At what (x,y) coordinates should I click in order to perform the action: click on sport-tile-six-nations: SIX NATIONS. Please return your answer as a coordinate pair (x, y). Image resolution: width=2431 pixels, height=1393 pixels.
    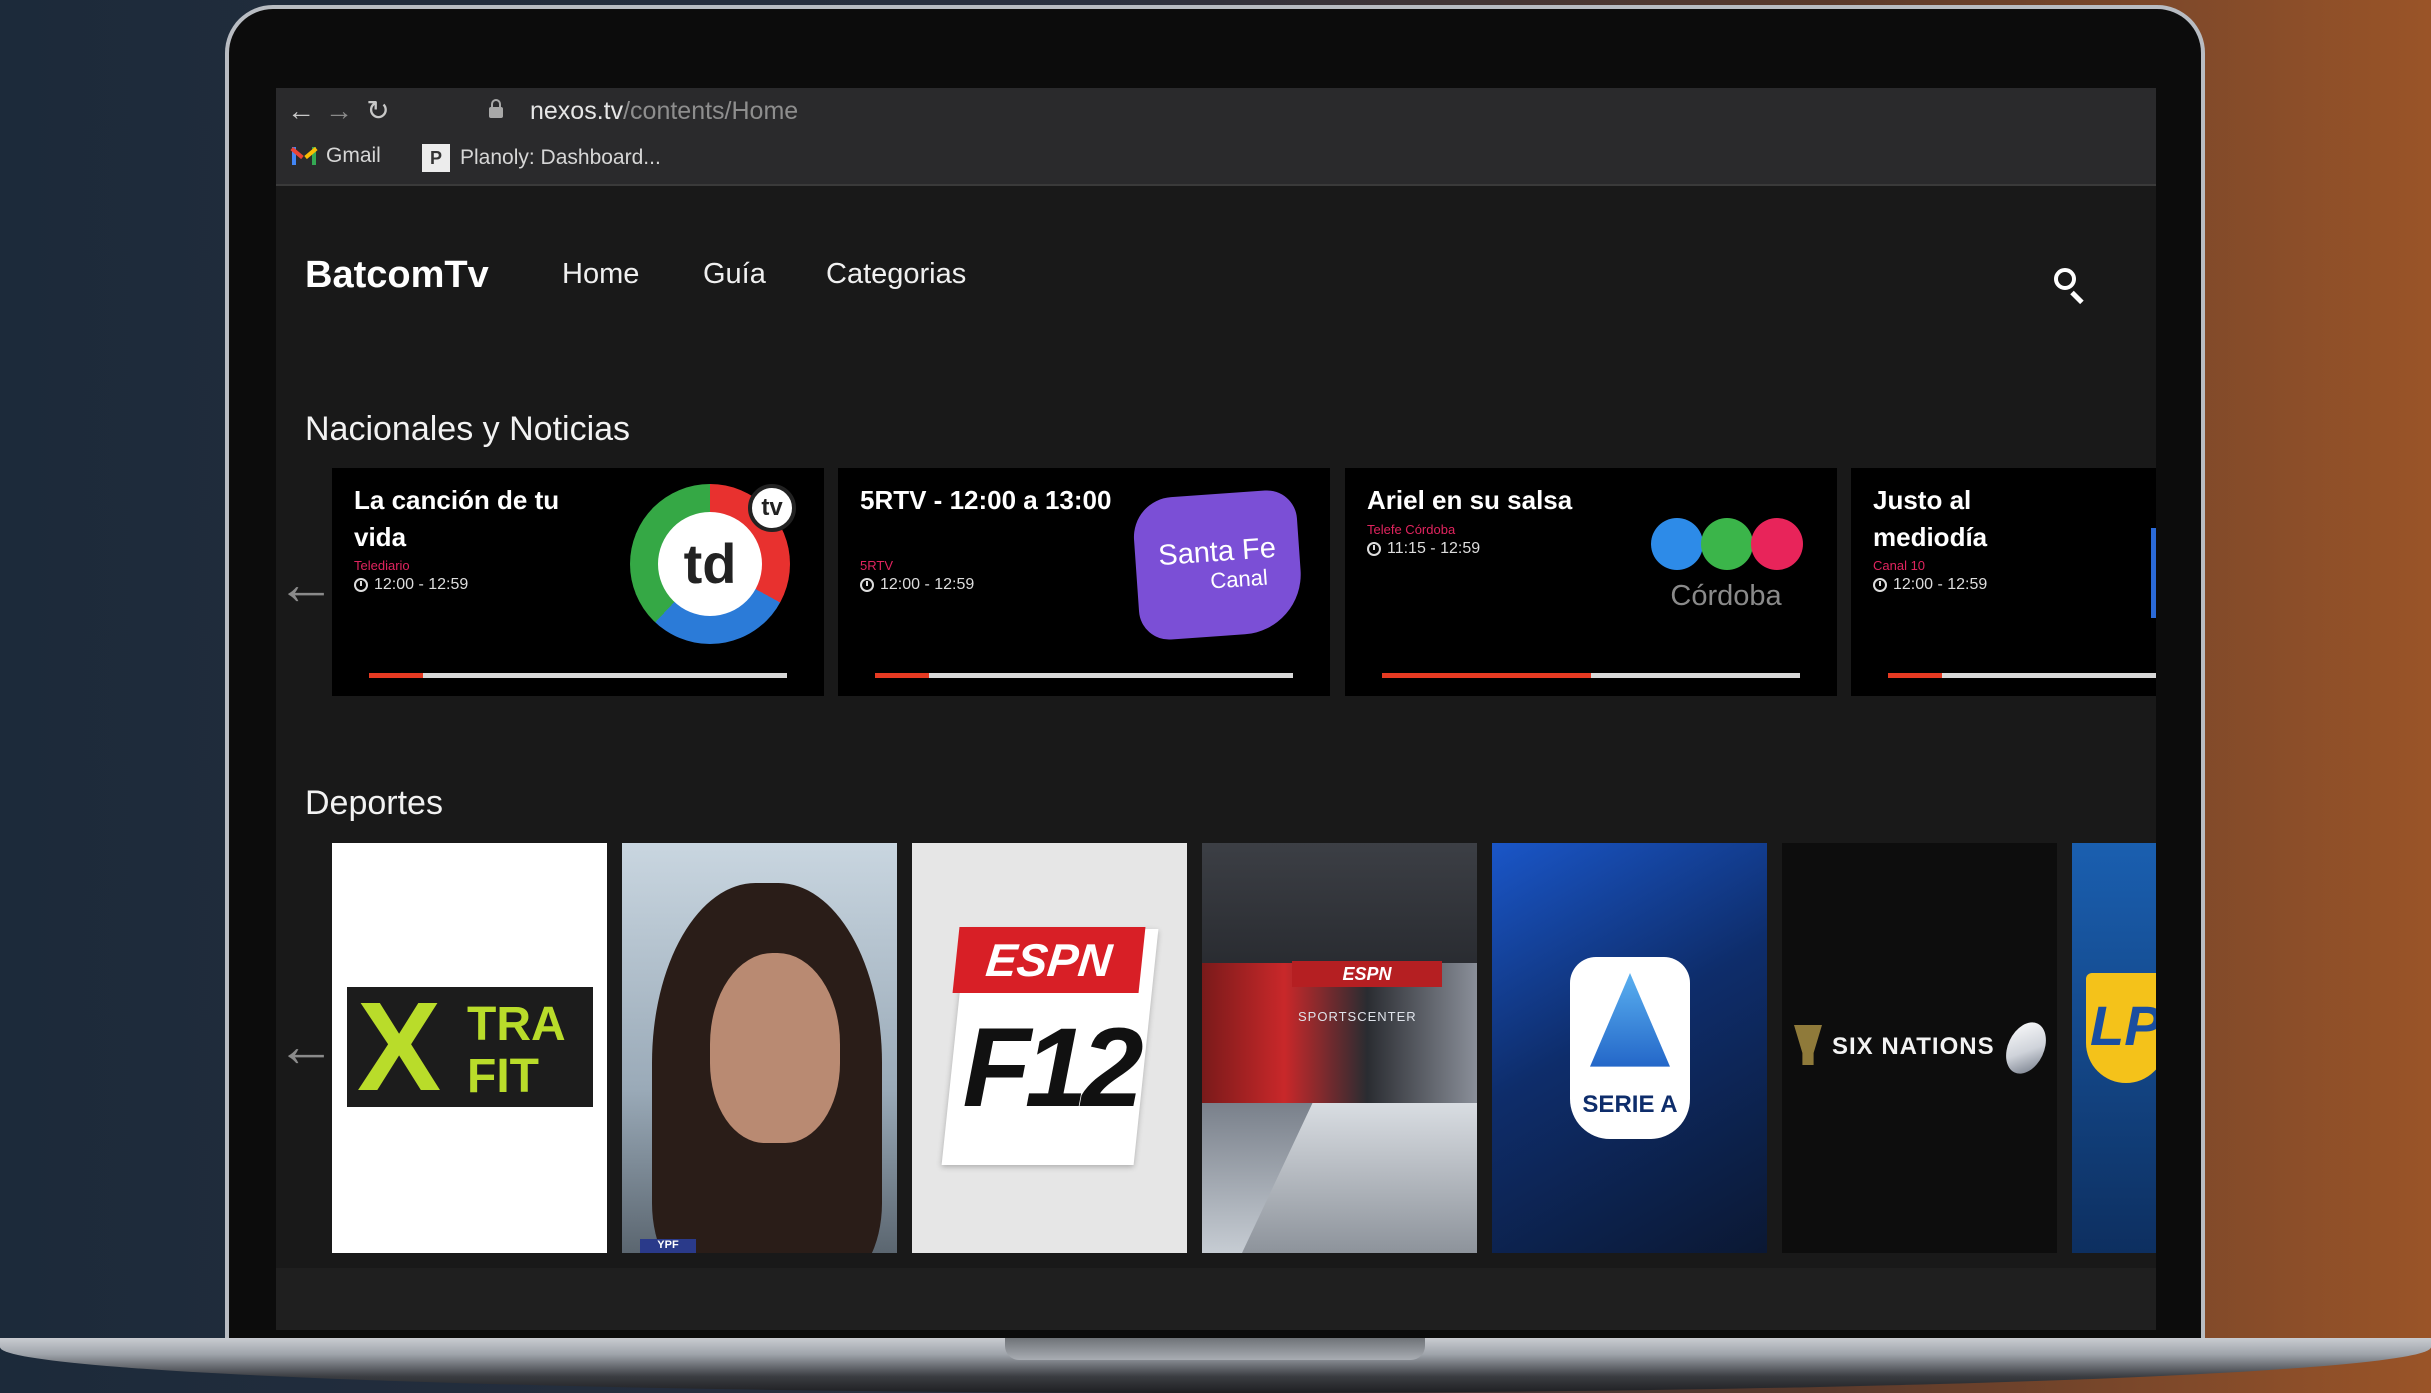
    Looking at the image, I should click on (1919, 1048).